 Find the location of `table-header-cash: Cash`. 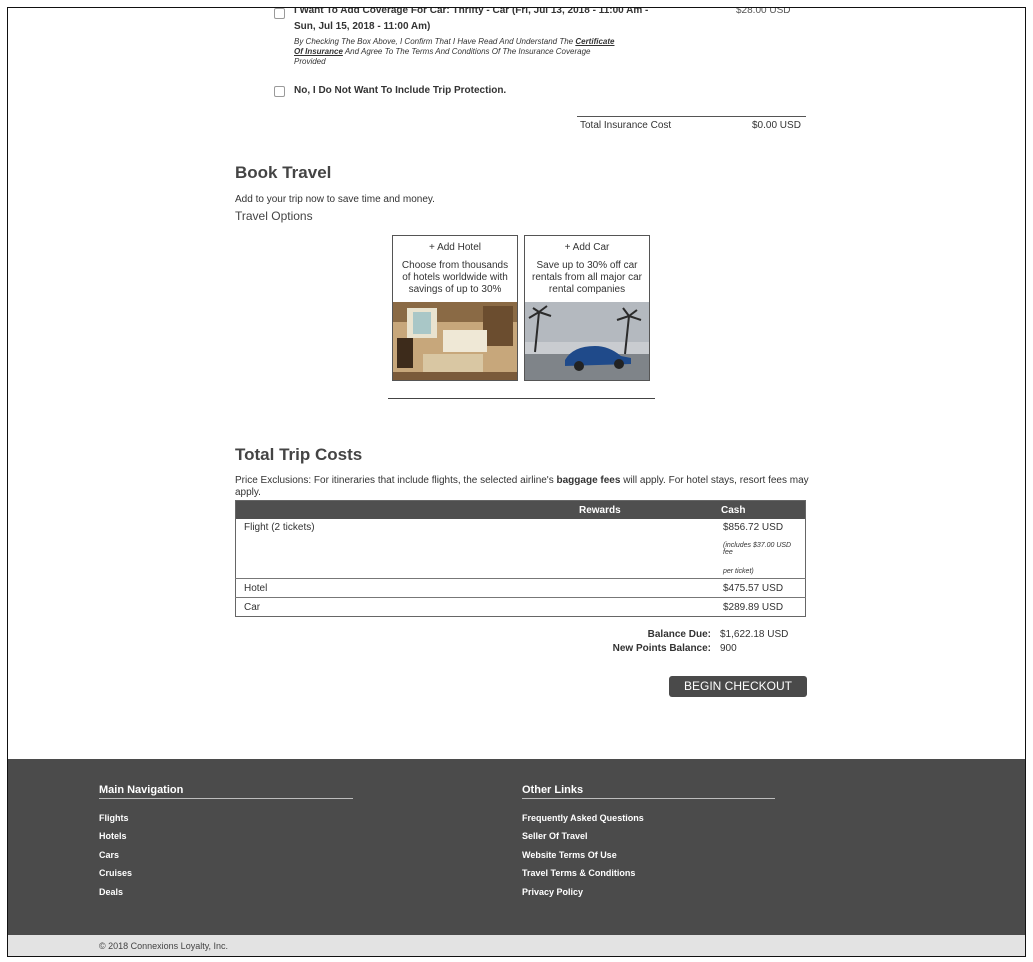

table-header-cash: Cash is located at coordinates (760, 509).